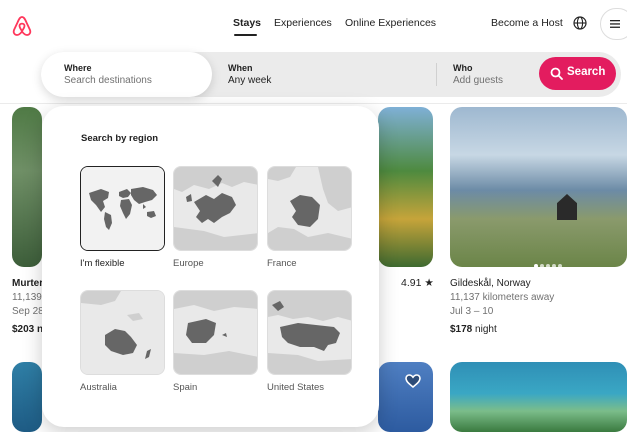 Image resolution: width=627 pixels, height=432 pixels. What do you see at coordinates (102, 263) in the screenshot?
I see `region-label-flexible: I'm flexible` at bounding box center [102, 263].